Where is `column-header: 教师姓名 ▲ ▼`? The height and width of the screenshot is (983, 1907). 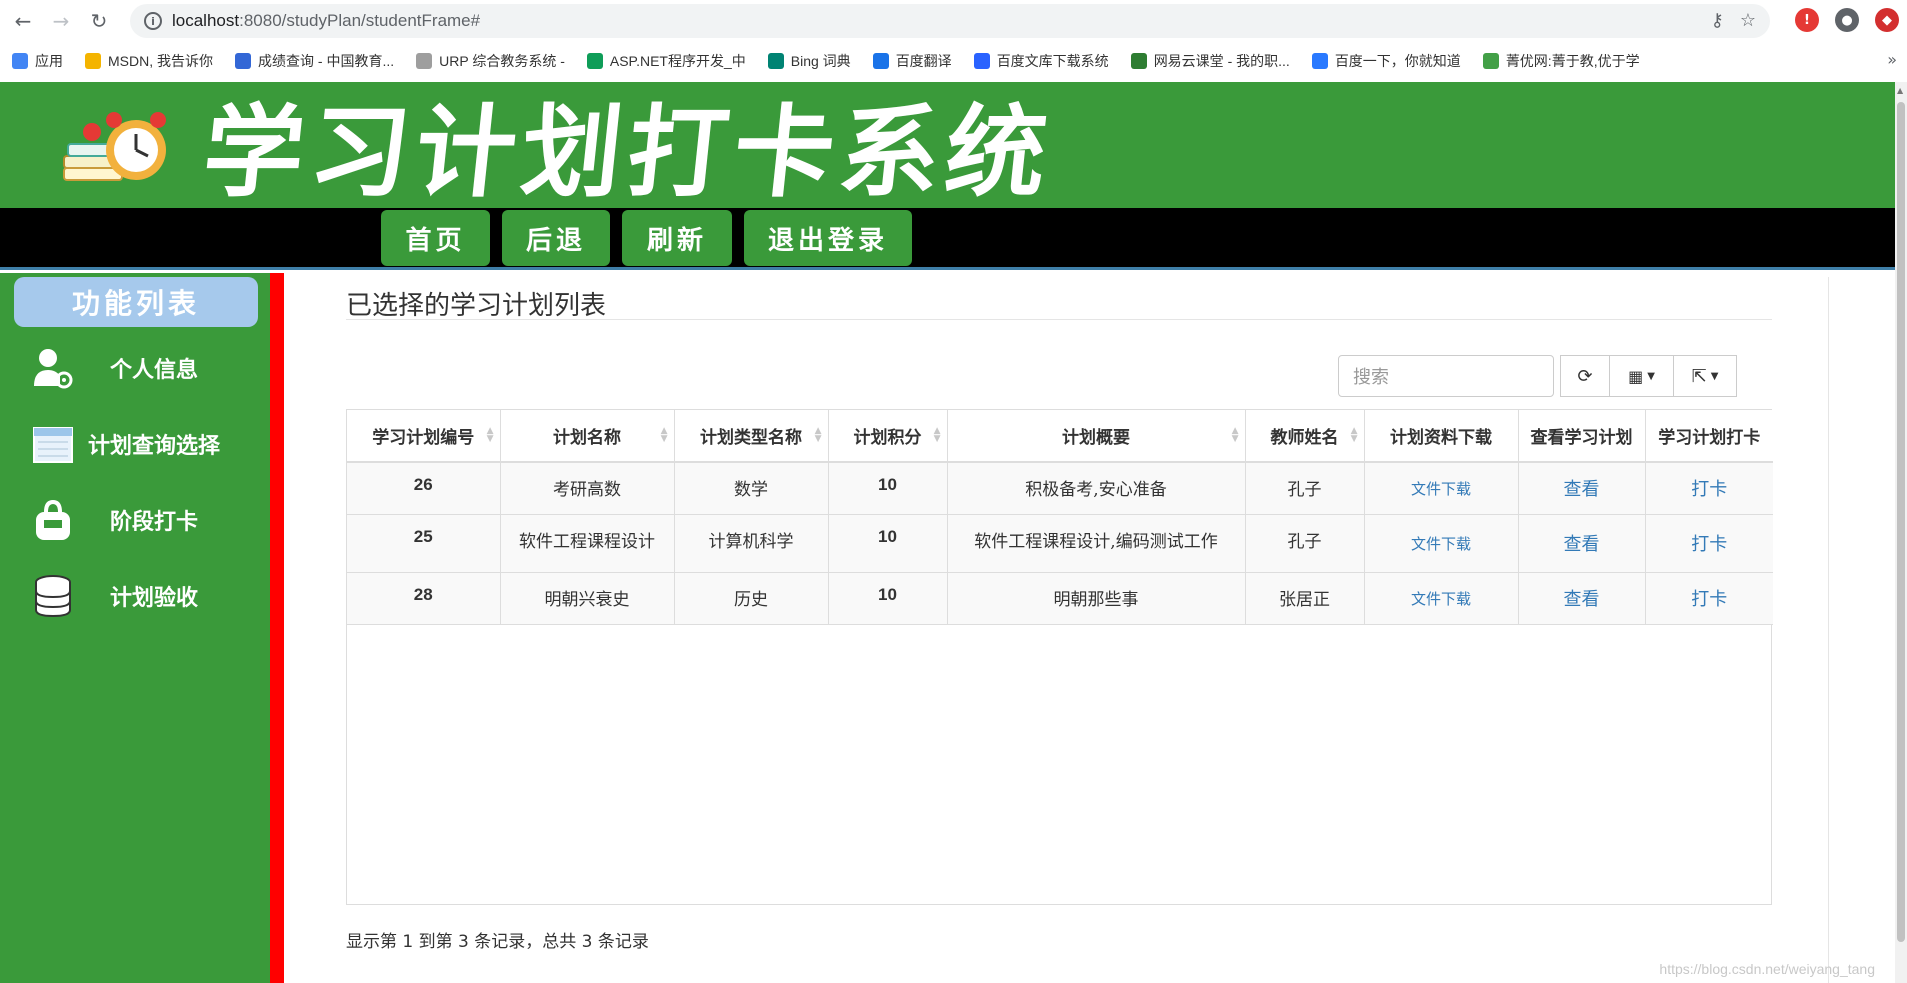
column-header: 教师姓名 ▲ ▼ is located at coordinates (1305, 436).